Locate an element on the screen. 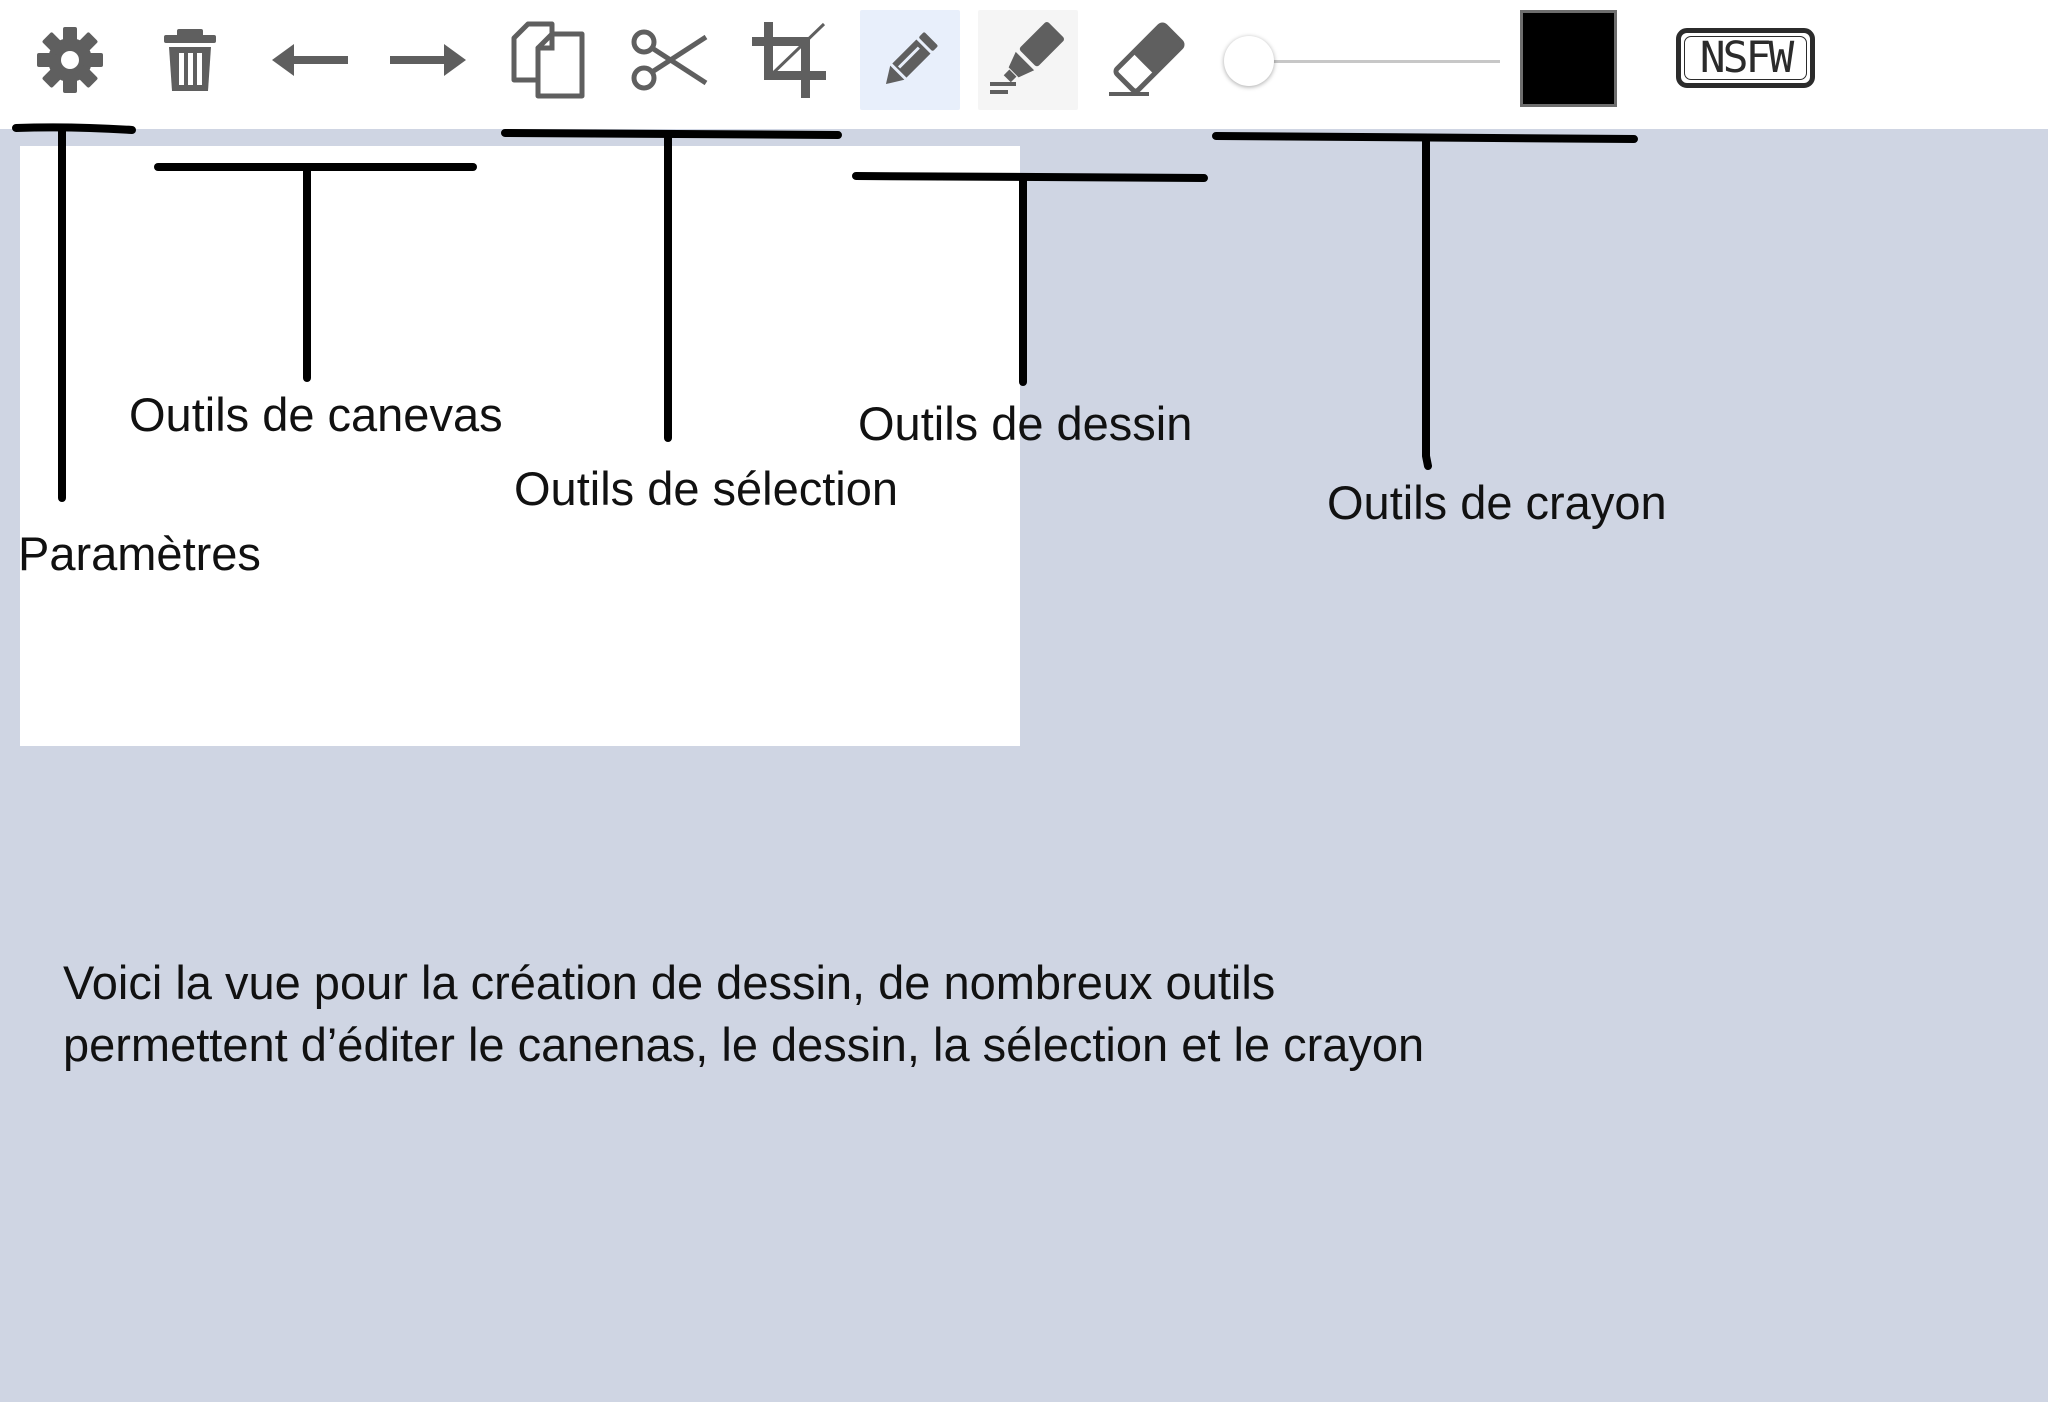 This screenshot has width=2048, height=1402. annotation-selection-tools-label: Outils de sélection is located at coordinates (706, 488).